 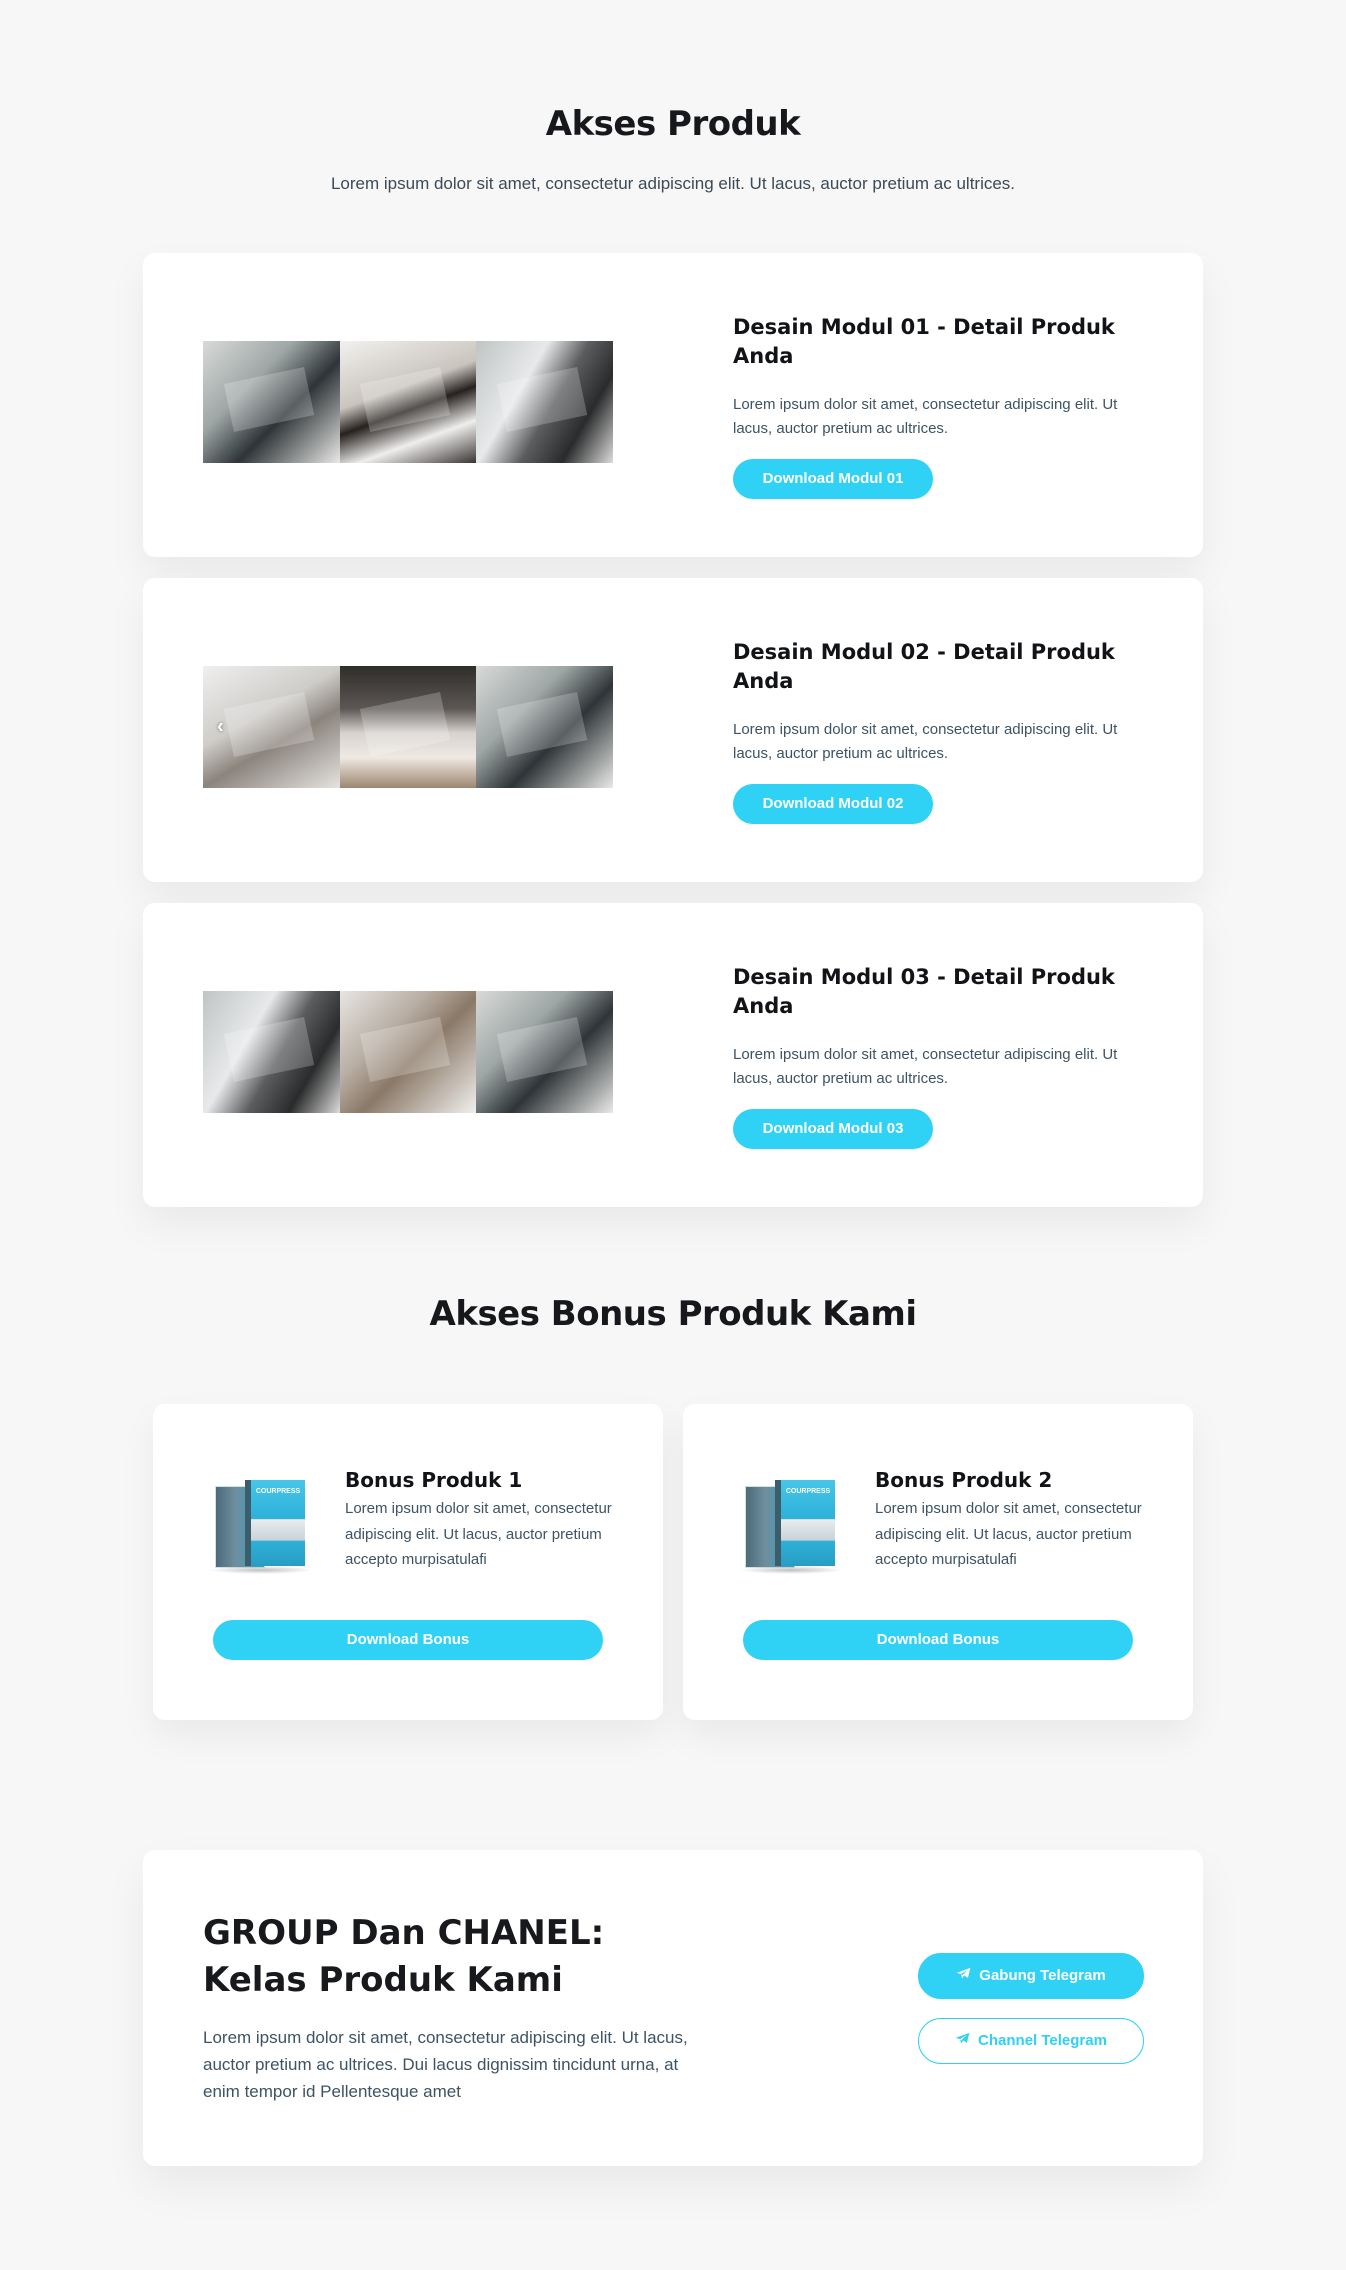 What do you see at coordinates (833, 479) in the screenshot?
I see `download-module-01-button: Download Modul 01` at bounding box center [833, 479].